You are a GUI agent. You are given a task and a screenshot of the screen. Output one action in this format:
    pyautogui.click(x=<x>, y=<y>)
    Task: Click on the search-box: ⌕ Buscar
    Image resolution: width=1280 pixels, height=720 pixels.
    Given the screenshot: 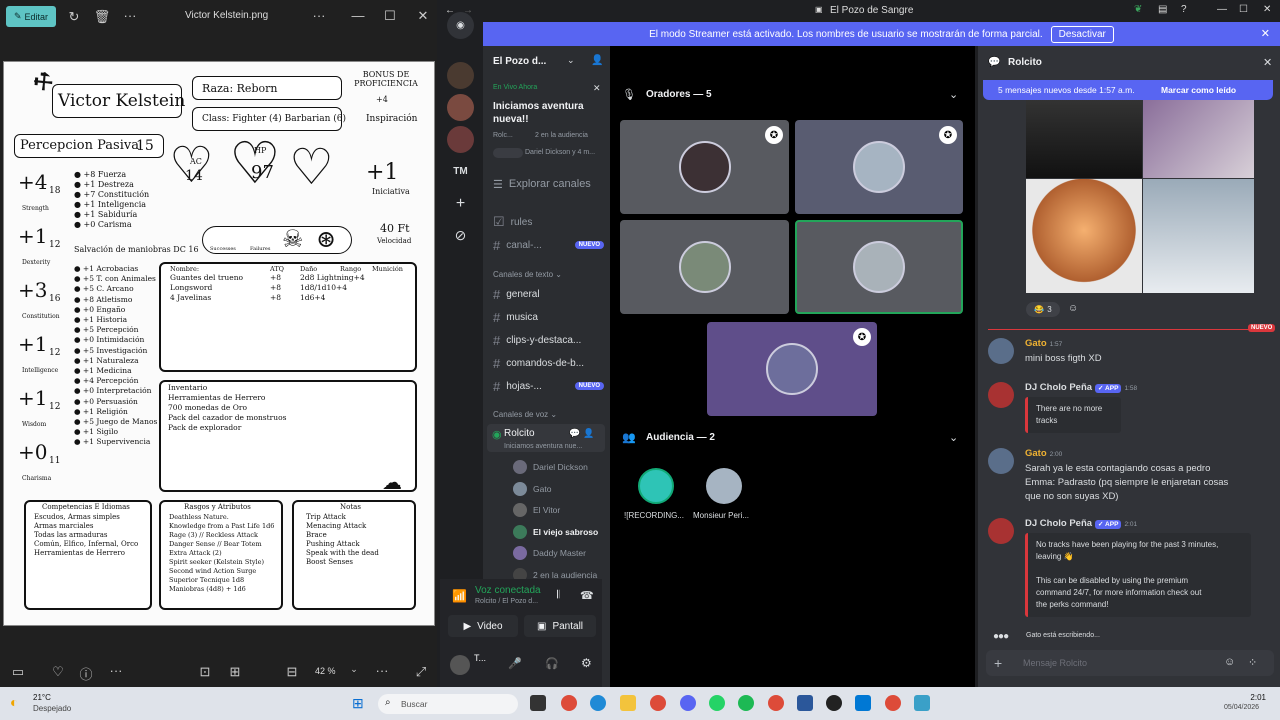 What is the action you would take?
    pyautogui.click(x=448, y=704)
    